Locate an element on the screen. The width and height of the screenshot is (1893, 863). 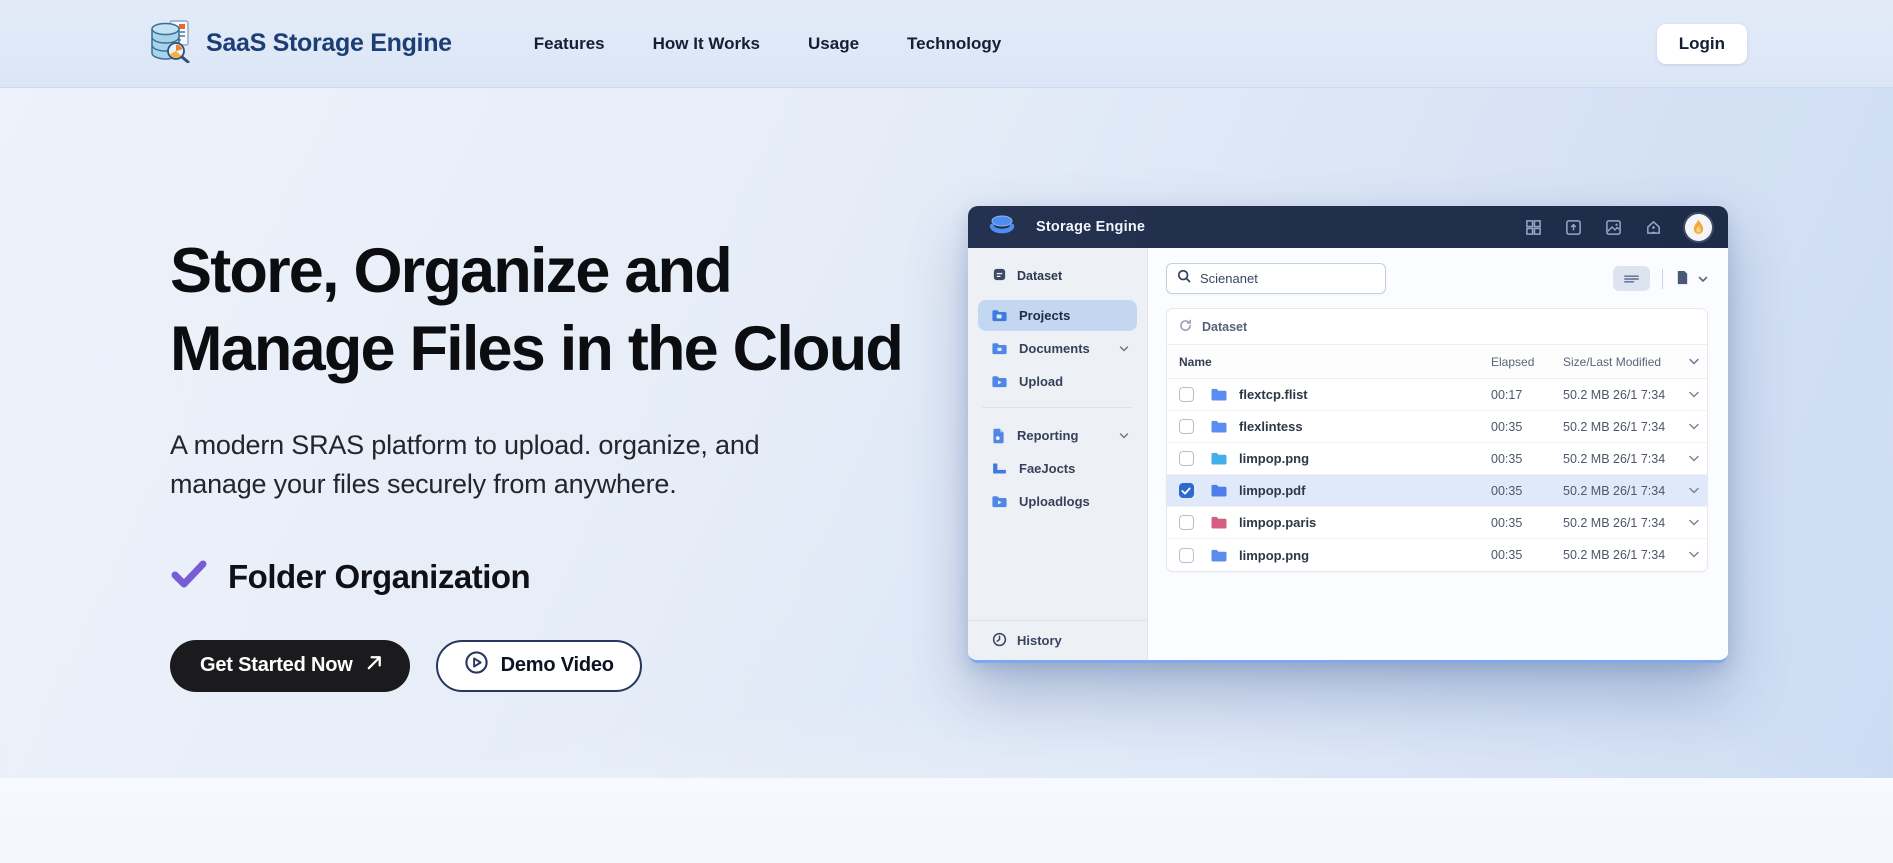
list-view-button is located at coordinates (1631, 278).